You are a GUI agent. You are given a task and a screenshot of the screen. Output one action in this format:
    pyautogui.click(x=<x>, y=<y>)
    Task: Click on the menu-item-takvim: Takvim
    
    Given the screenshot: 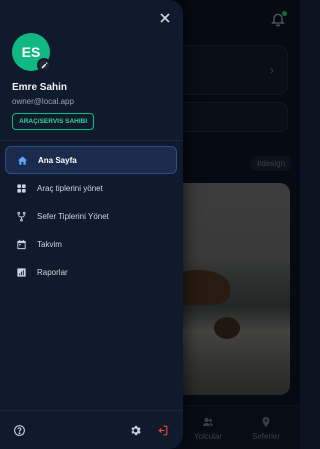 What is the action you would take?
    pyautogui.click(x=91, y=244)
    